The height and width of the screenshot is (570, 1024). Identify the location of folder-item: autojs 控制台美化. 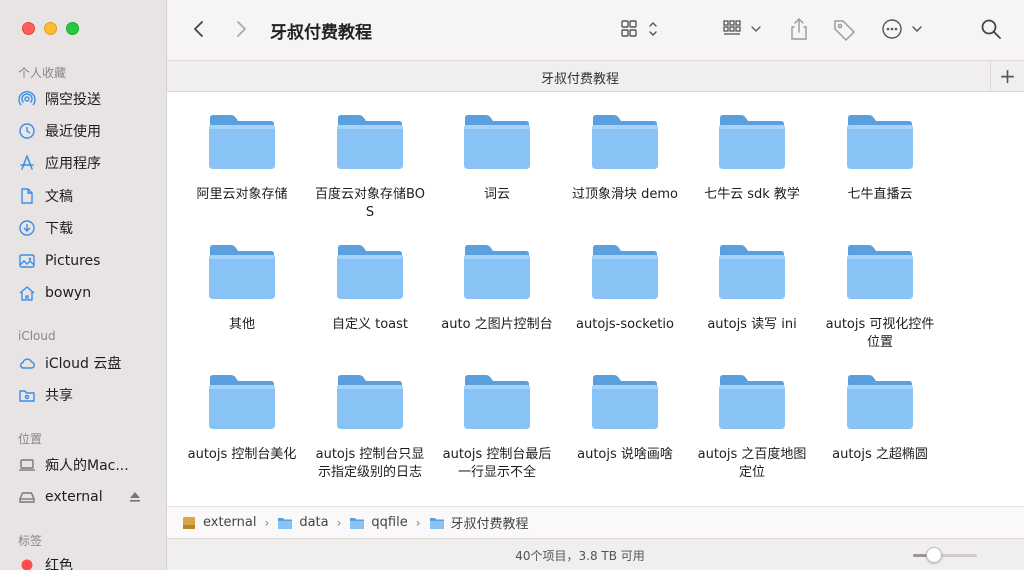
(242, 419).